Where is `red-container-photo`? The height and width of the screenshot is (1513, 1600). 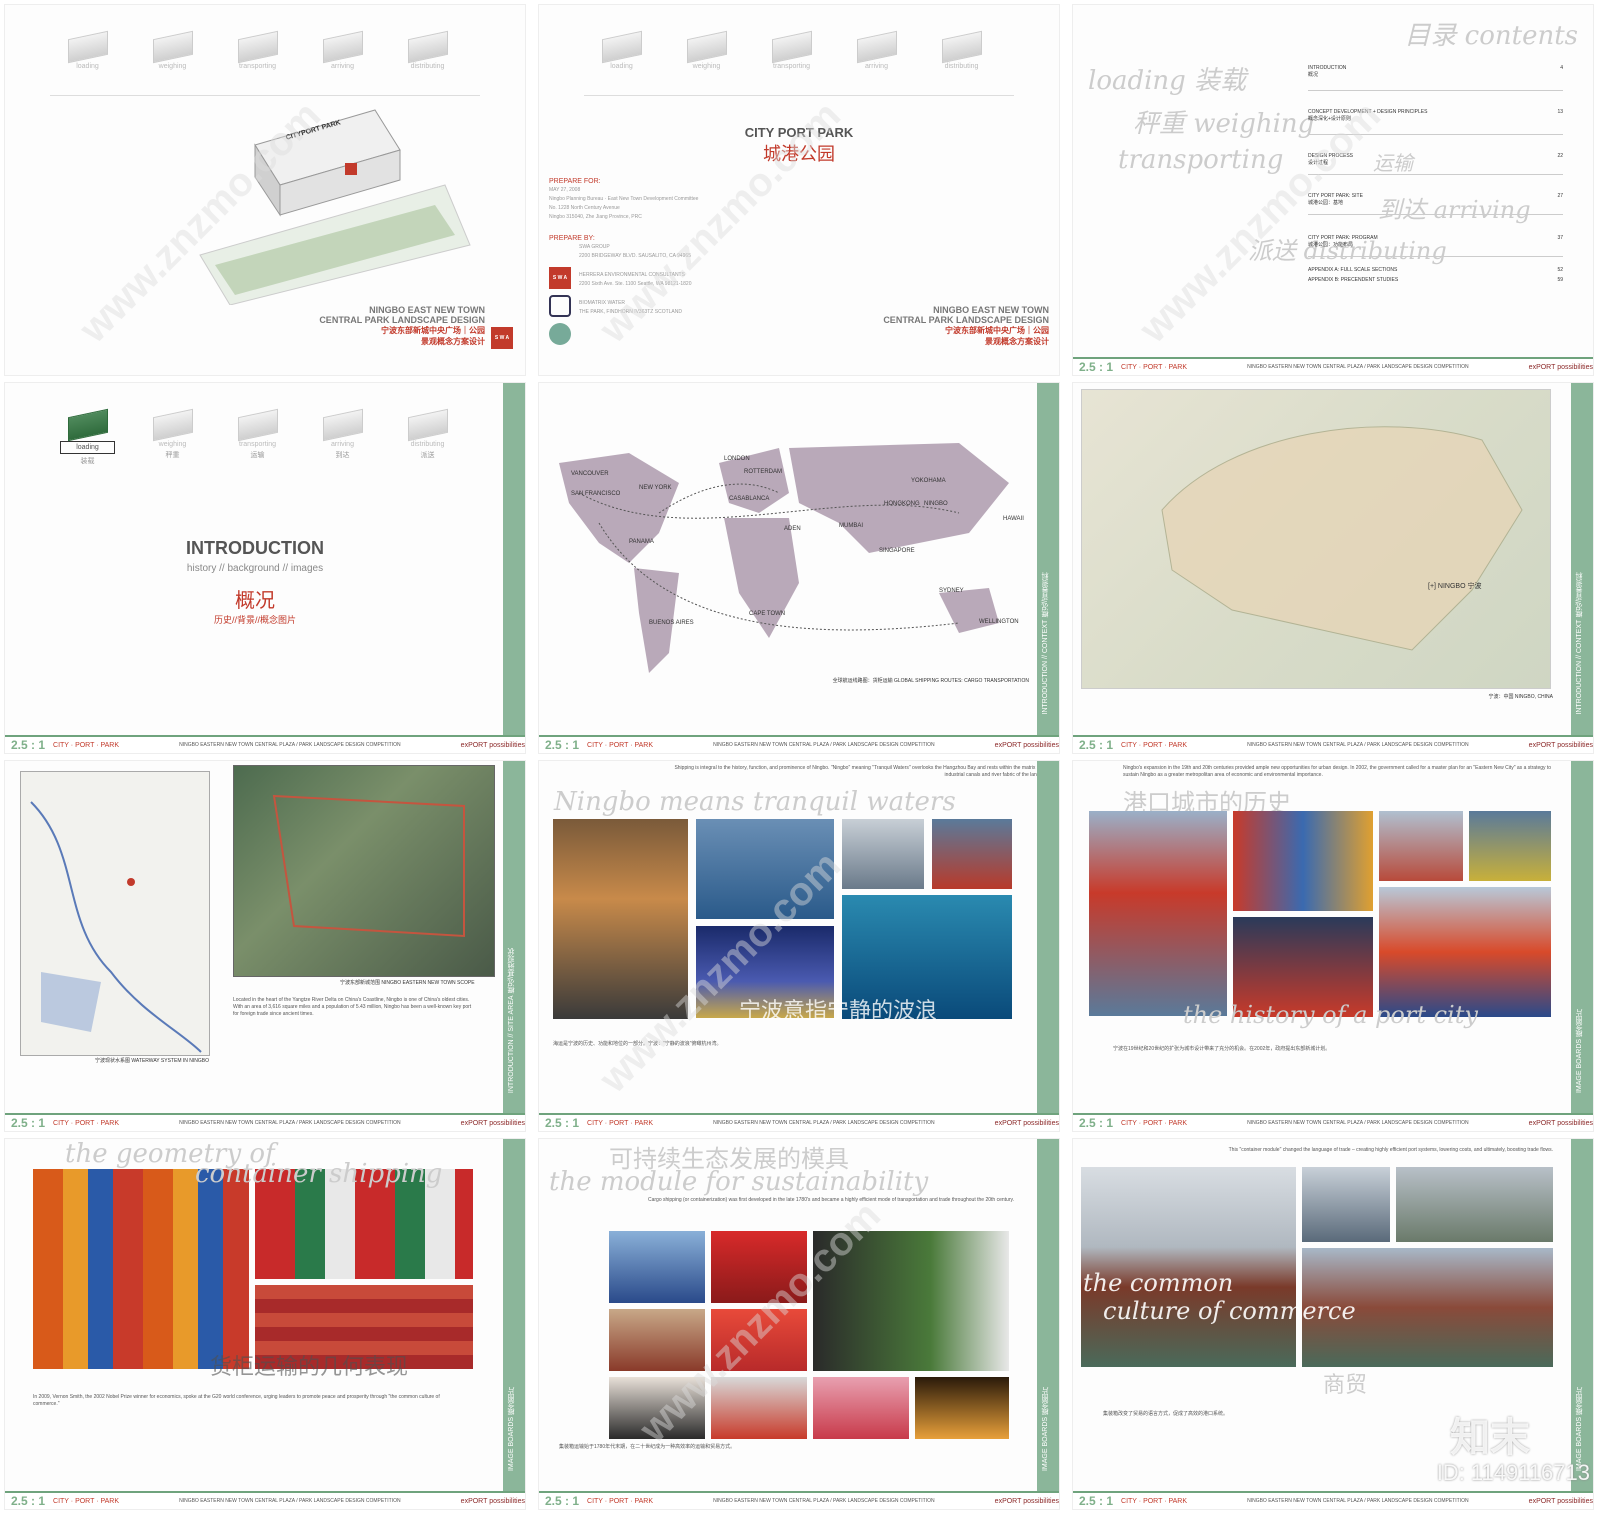 red-container-photo is located at coordinates (759, 1267).